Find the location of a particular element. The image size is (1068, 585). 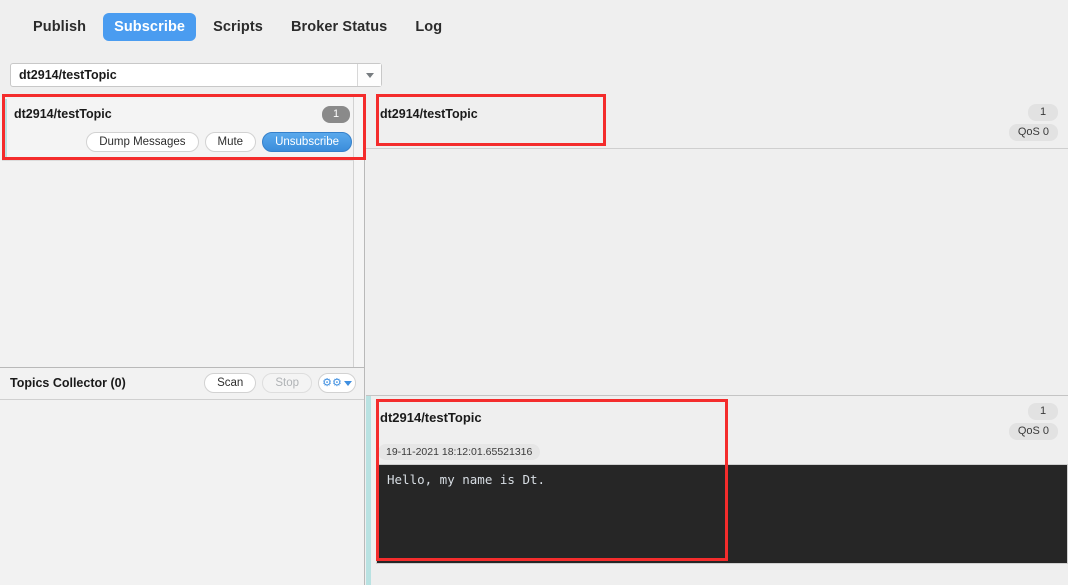

collector-settings-button: ⚙⚙ is located at coordinates (337, 383).